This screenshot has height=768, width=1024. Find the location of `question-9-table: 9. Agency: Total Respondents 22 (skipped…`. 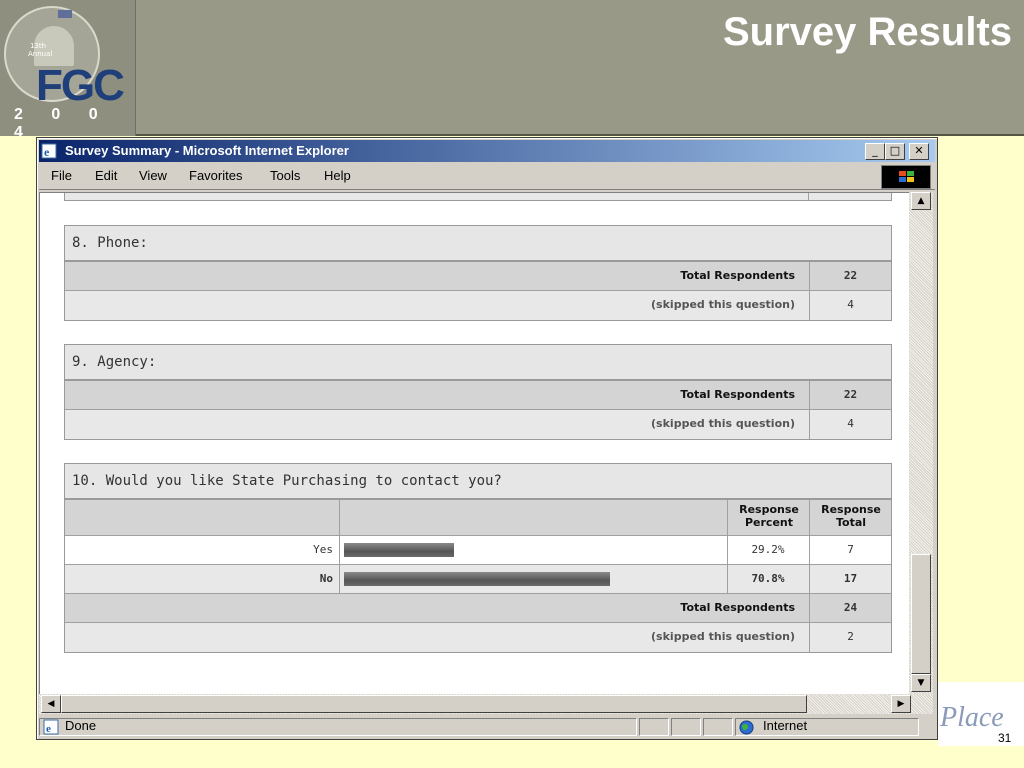

question-9-table: 9. Agency: Total Respondents 22 (skipped… is located at coordinates (478, 392).